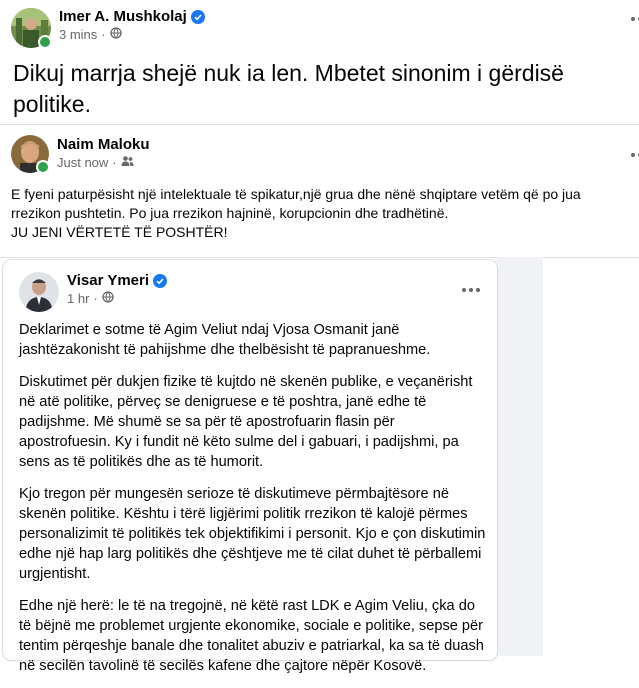 This screenshot has height=688, width=639. Describe the element at coordinates (80, 154) in the screenshot. I see `post2-header: Naim Maloku Just now ·` at that location.